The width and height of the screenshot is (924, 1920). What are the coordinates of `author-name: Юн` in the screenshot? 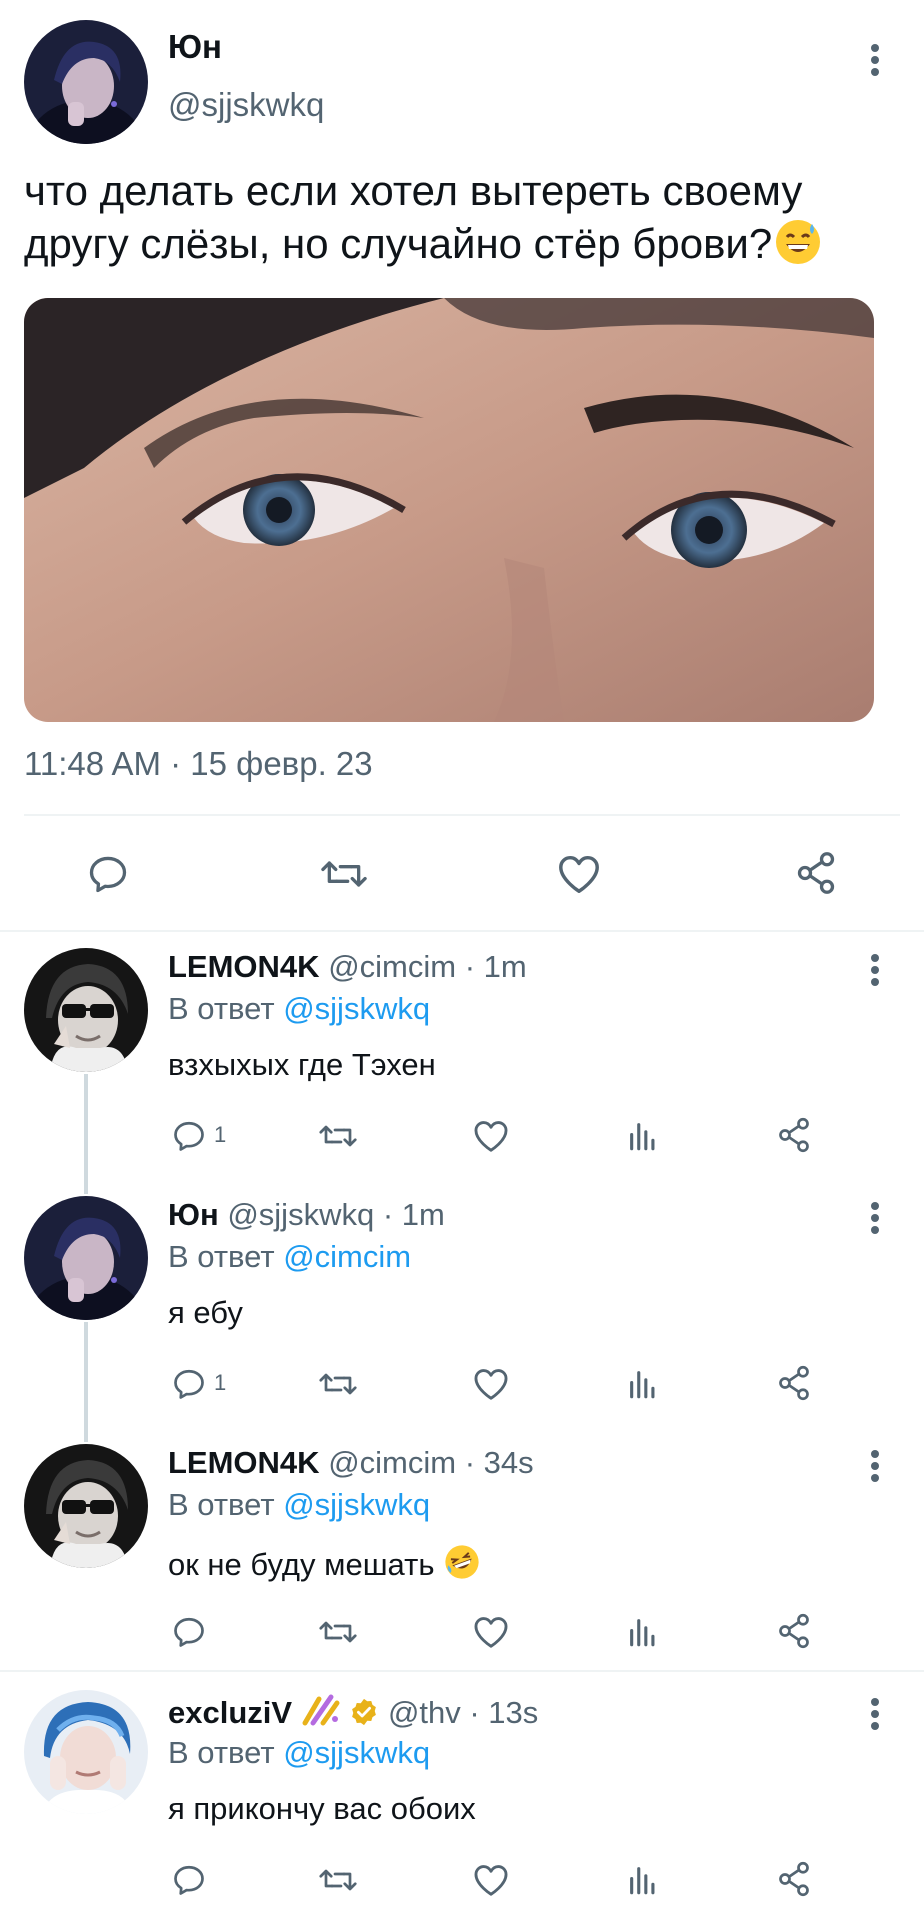 It's located at (195, 47).